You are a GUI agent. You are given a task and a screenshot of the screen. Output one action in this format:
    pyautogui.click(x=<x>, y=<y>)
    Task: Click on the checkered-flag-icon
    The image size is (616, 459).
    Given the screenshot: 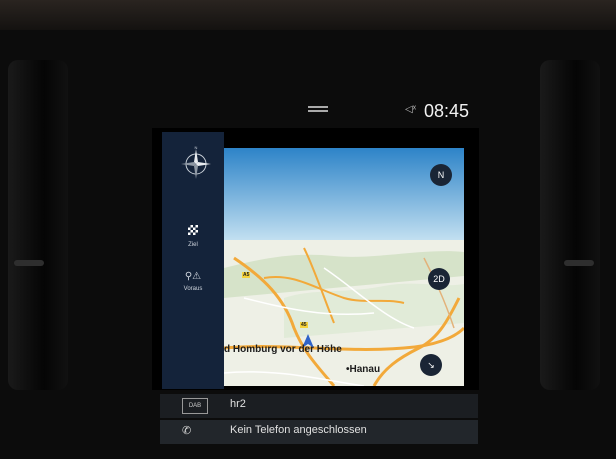 What is the action you would take?
    pyautogui.click(x=193, y=230)
    